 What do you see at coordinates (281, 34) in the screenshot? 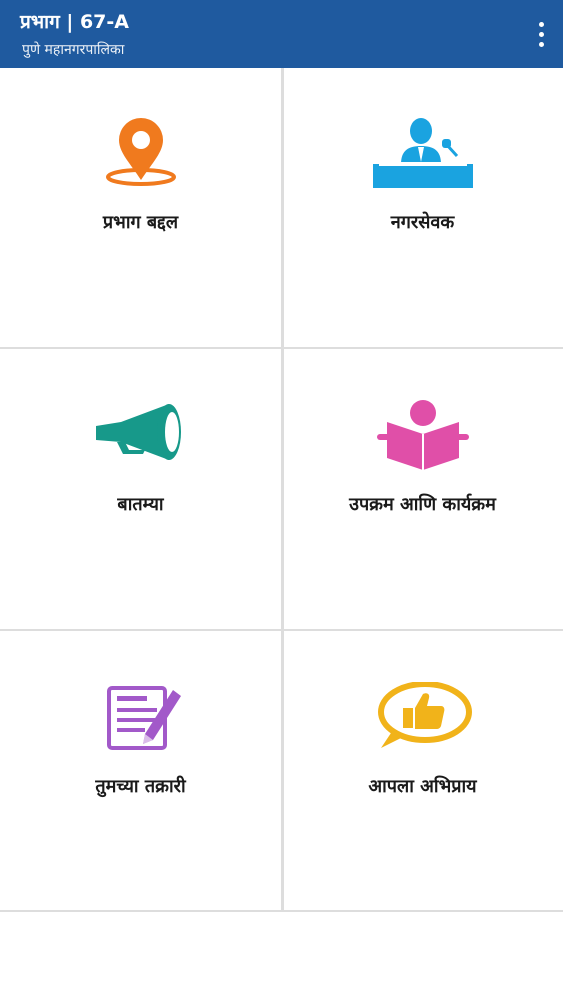
I see `app-bar: प्रभाग | 67-A पुणे महानगरपालिका` at bounding box center [281, 34].